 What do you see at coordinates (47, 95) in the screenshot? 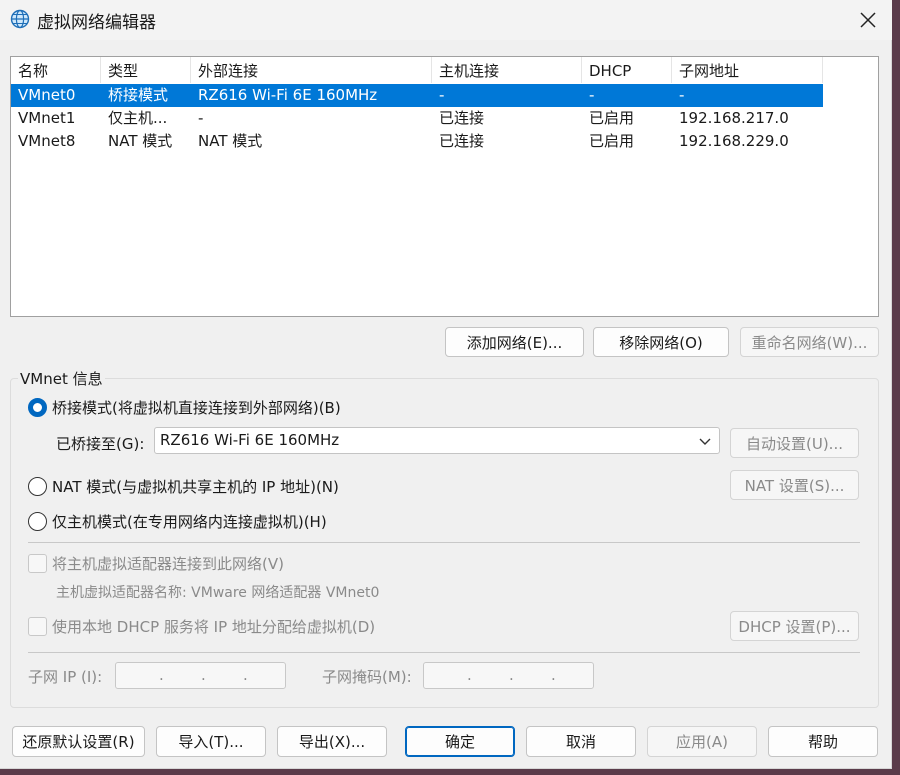
I see `row-name: VMnet0` at bounding box center [47, 95].